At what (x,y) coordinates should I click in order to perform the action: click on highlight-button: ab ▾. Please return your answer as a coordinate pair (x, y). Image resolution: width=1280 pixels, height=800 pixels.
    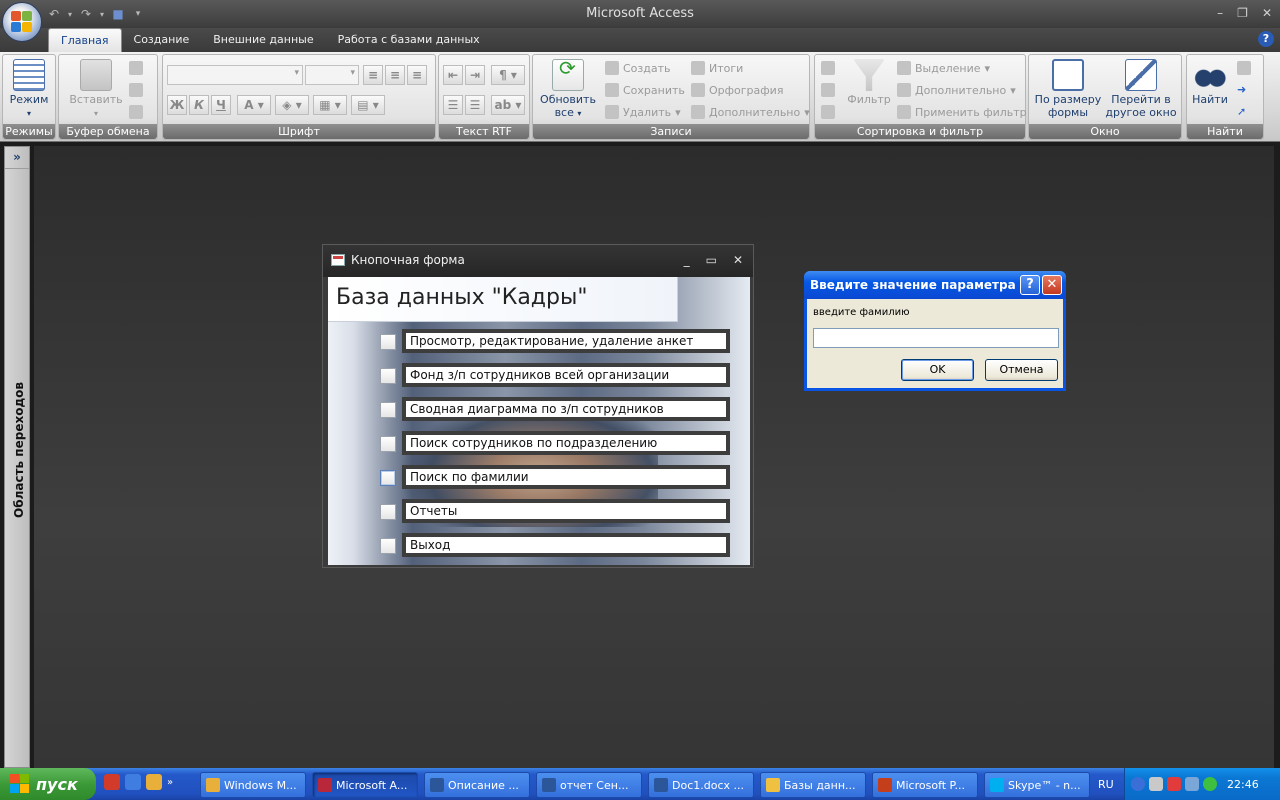
    Looking at the image, I should click on (508, 105).